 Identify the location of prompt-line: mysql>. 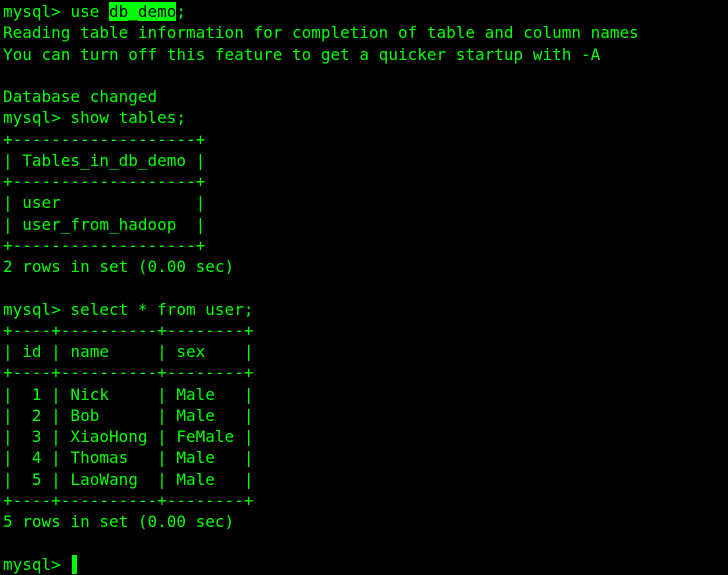
(365, 564).